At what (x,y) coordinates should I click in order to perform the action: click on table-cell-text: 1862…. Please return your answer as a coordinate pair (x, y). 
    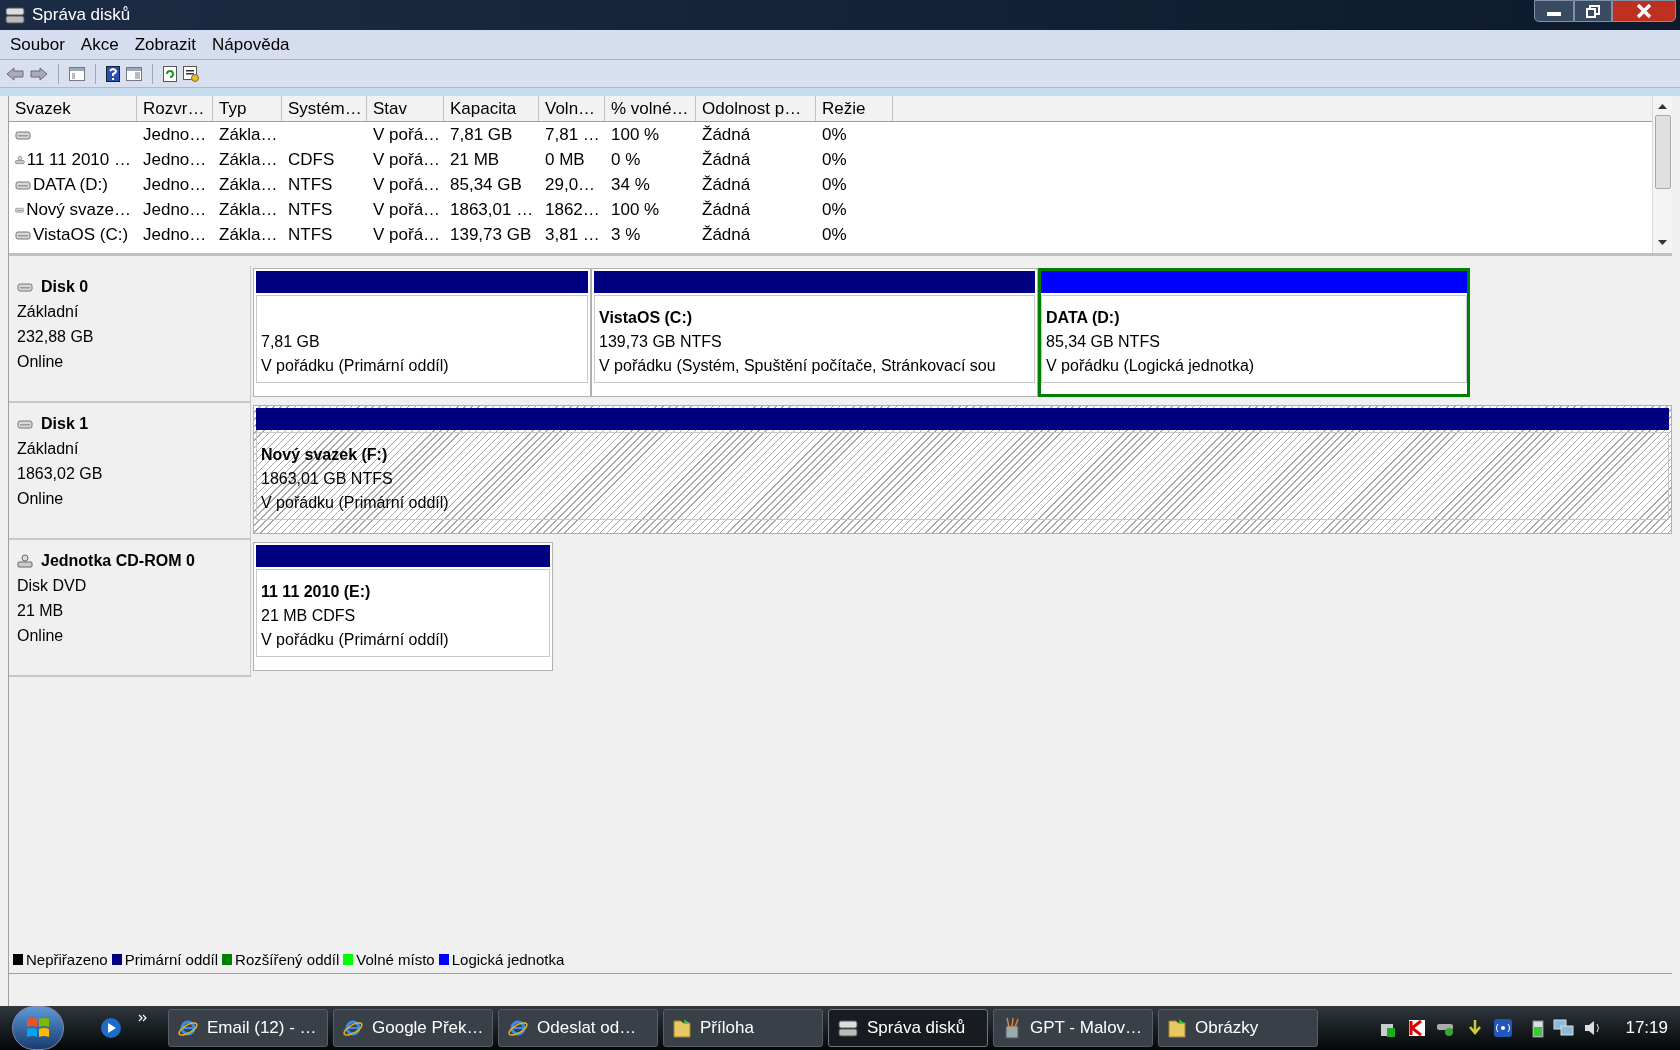
    Looking at the image, I should click on (572, 209).